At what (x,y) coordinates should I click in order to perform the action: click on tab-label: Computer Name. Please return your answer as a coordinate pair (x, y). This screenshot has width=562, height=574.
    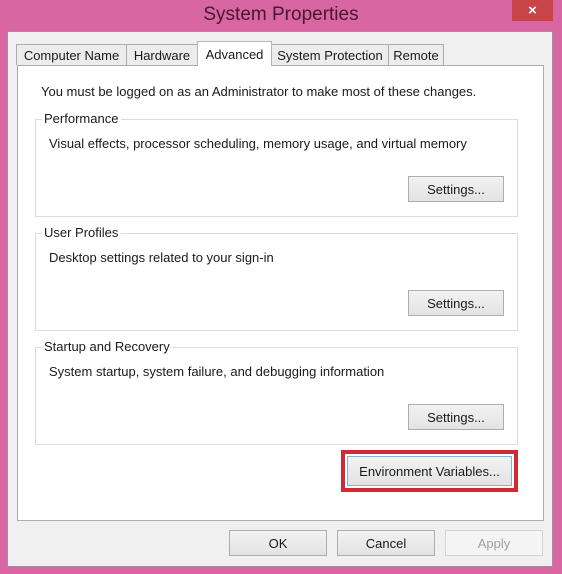
    Looking at the image, I should click on (71, 55).